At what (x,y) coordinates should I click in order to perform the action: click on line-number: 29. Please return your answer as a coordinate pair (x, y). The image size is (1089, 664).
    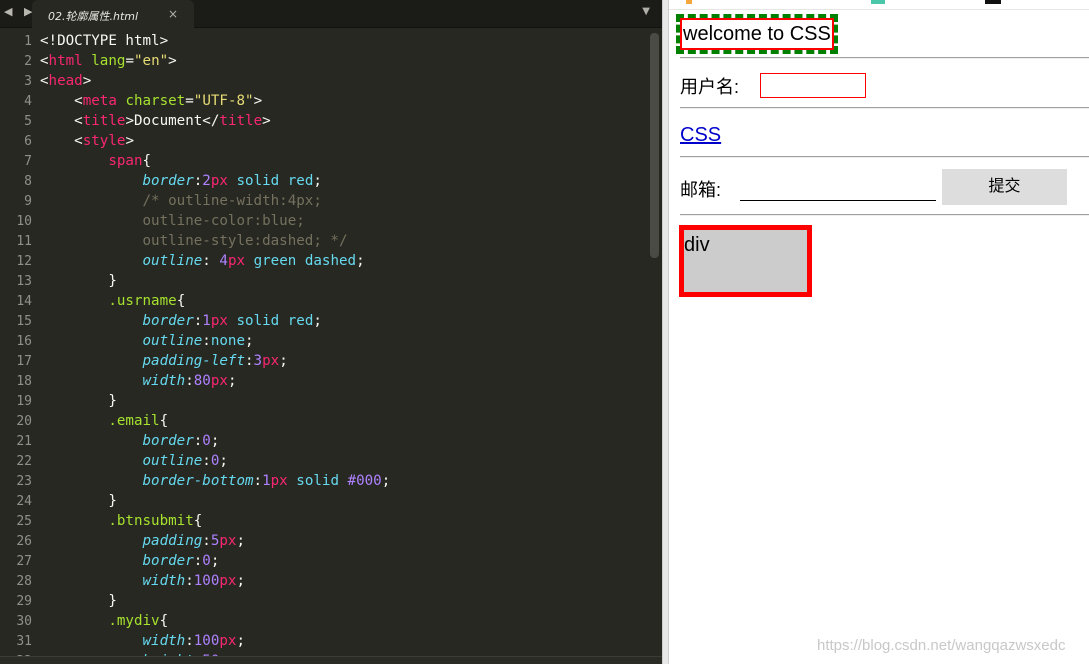
    Looking at the image, I should click on (24, 601).